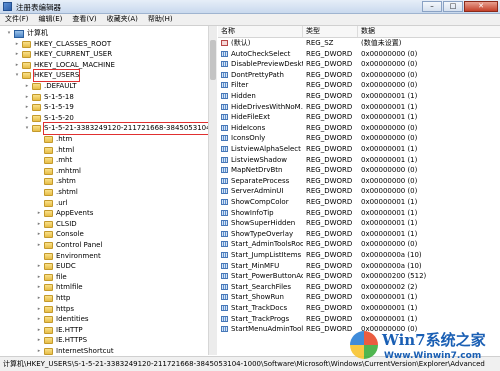 The image size is (500, 371). What do you see at coordinates (359, 75) in the screenshot?
I see `value-row: DontPrettyPath REG_DWORD 0x00000000 (0)` at bounding box center [359, 75].